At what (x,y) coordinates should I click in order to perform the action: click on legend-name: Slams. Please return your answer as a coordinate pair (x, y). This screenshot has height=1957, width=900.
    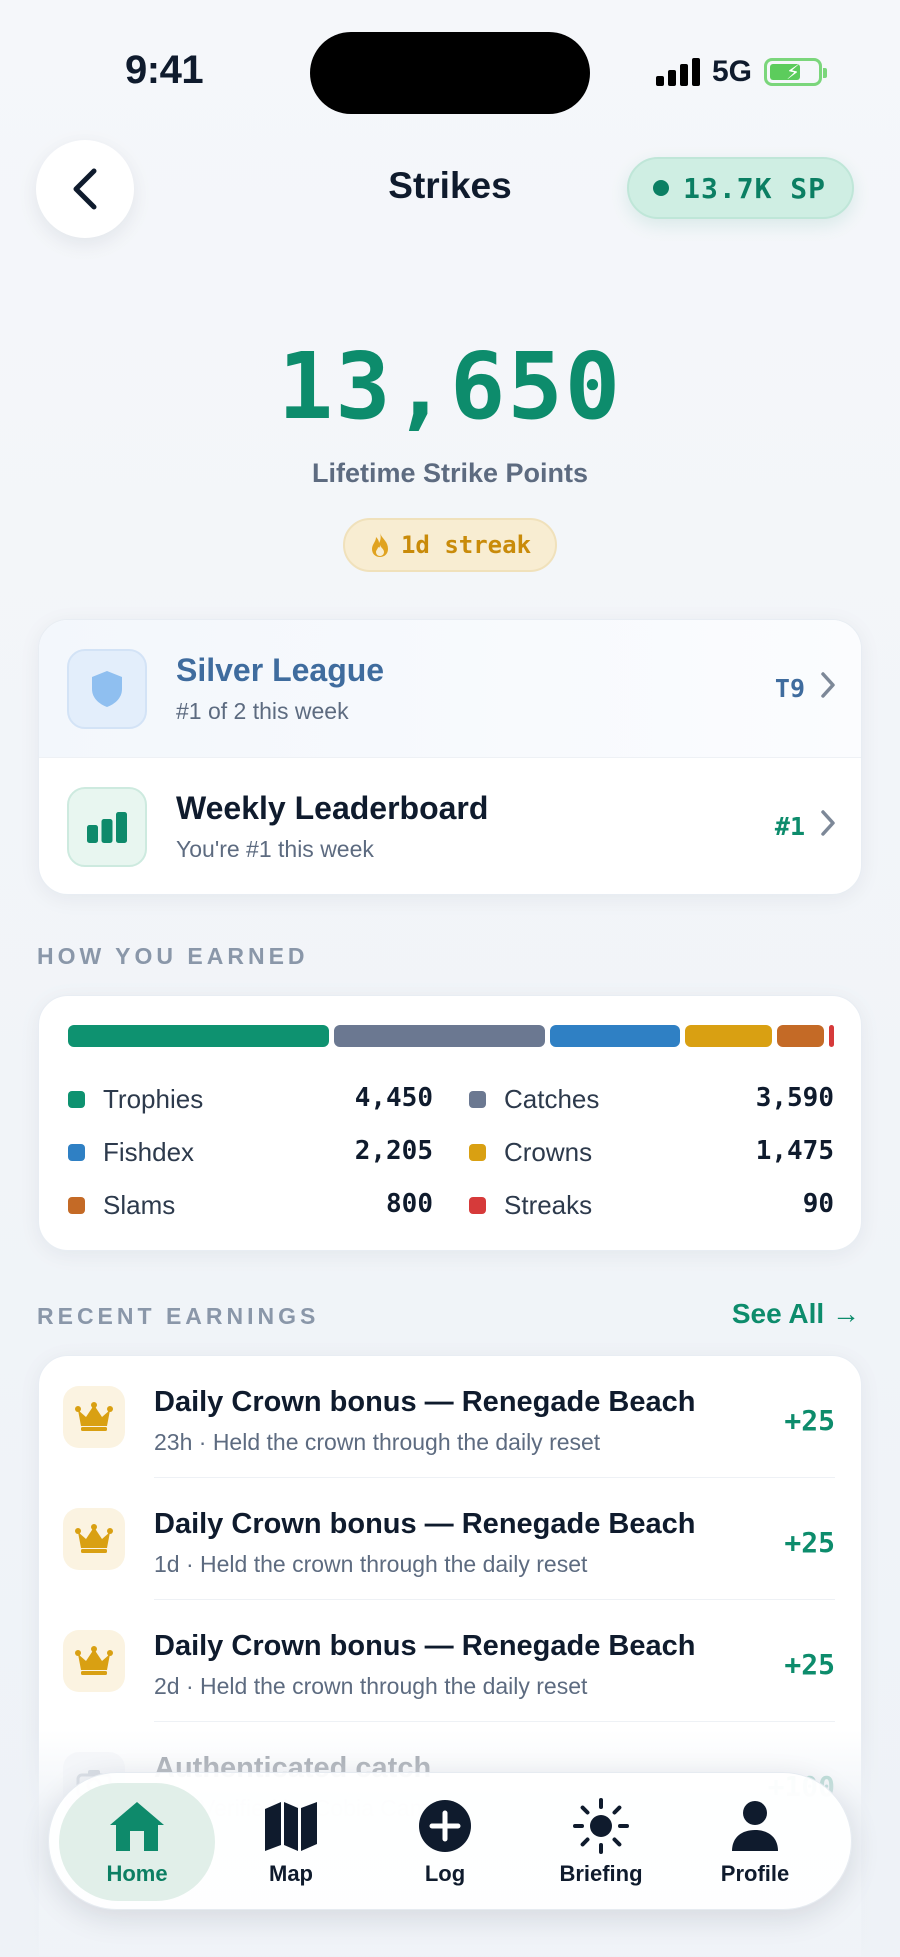
    Looking at the image, I should click on (139, 1204).